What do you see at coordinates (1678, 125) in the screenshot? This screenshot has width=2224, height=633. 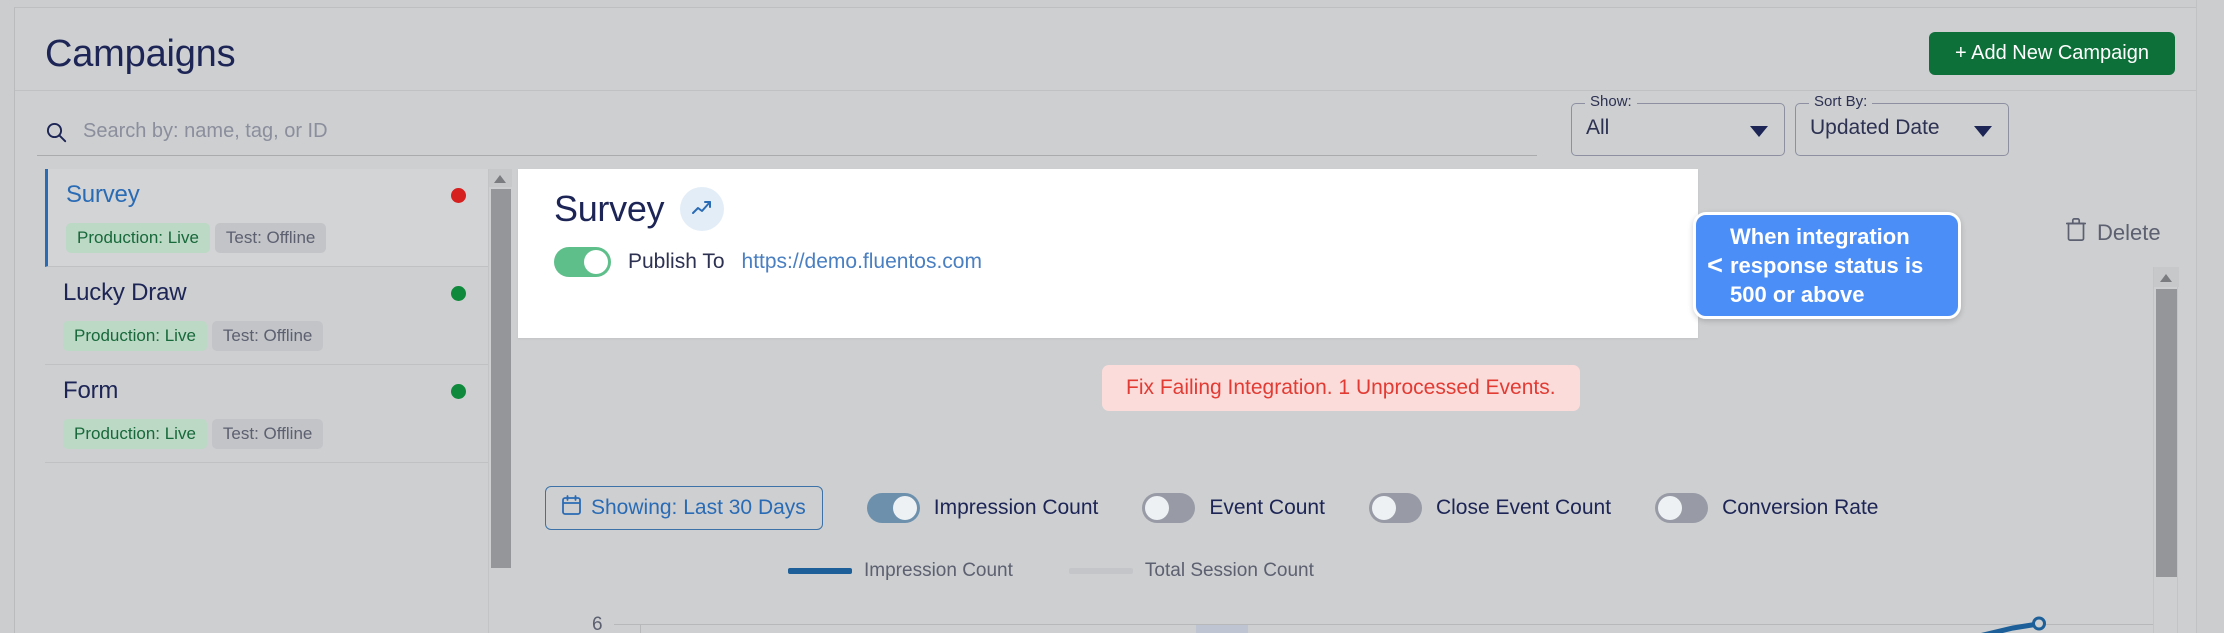 I see `show-filter-select: Show: All` at bounding box center [1678, 125].